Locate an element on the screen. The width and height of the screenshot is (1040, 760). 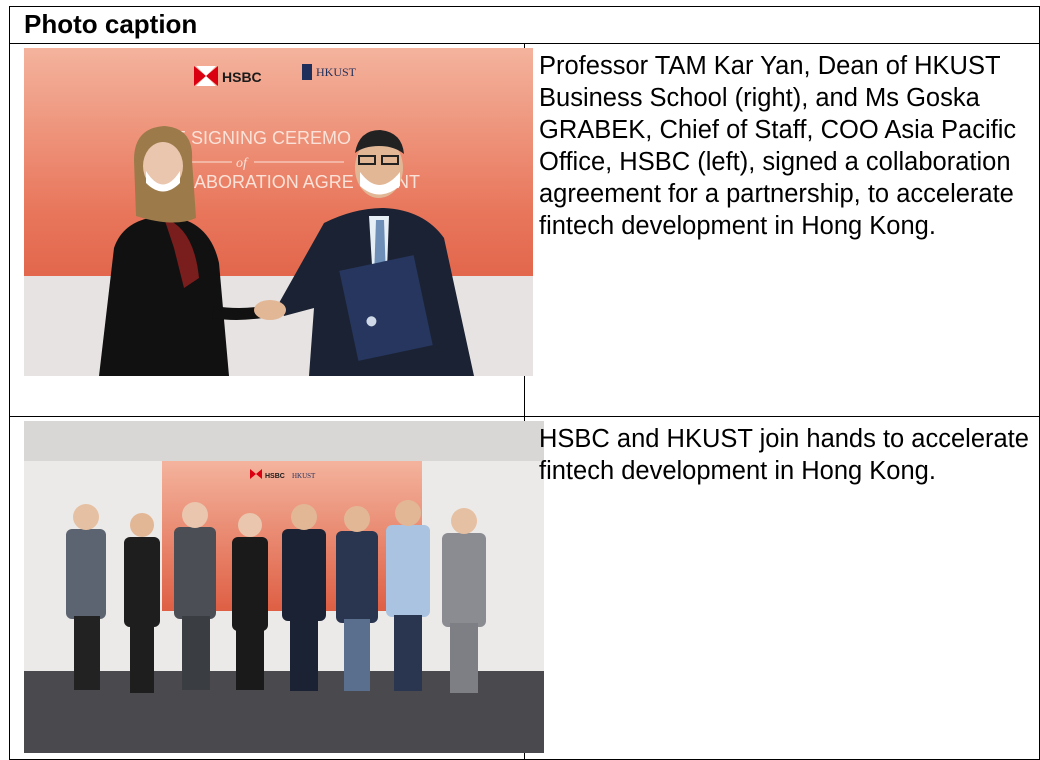
table-header-title: Photo caption is located at coordinates (111, 24).